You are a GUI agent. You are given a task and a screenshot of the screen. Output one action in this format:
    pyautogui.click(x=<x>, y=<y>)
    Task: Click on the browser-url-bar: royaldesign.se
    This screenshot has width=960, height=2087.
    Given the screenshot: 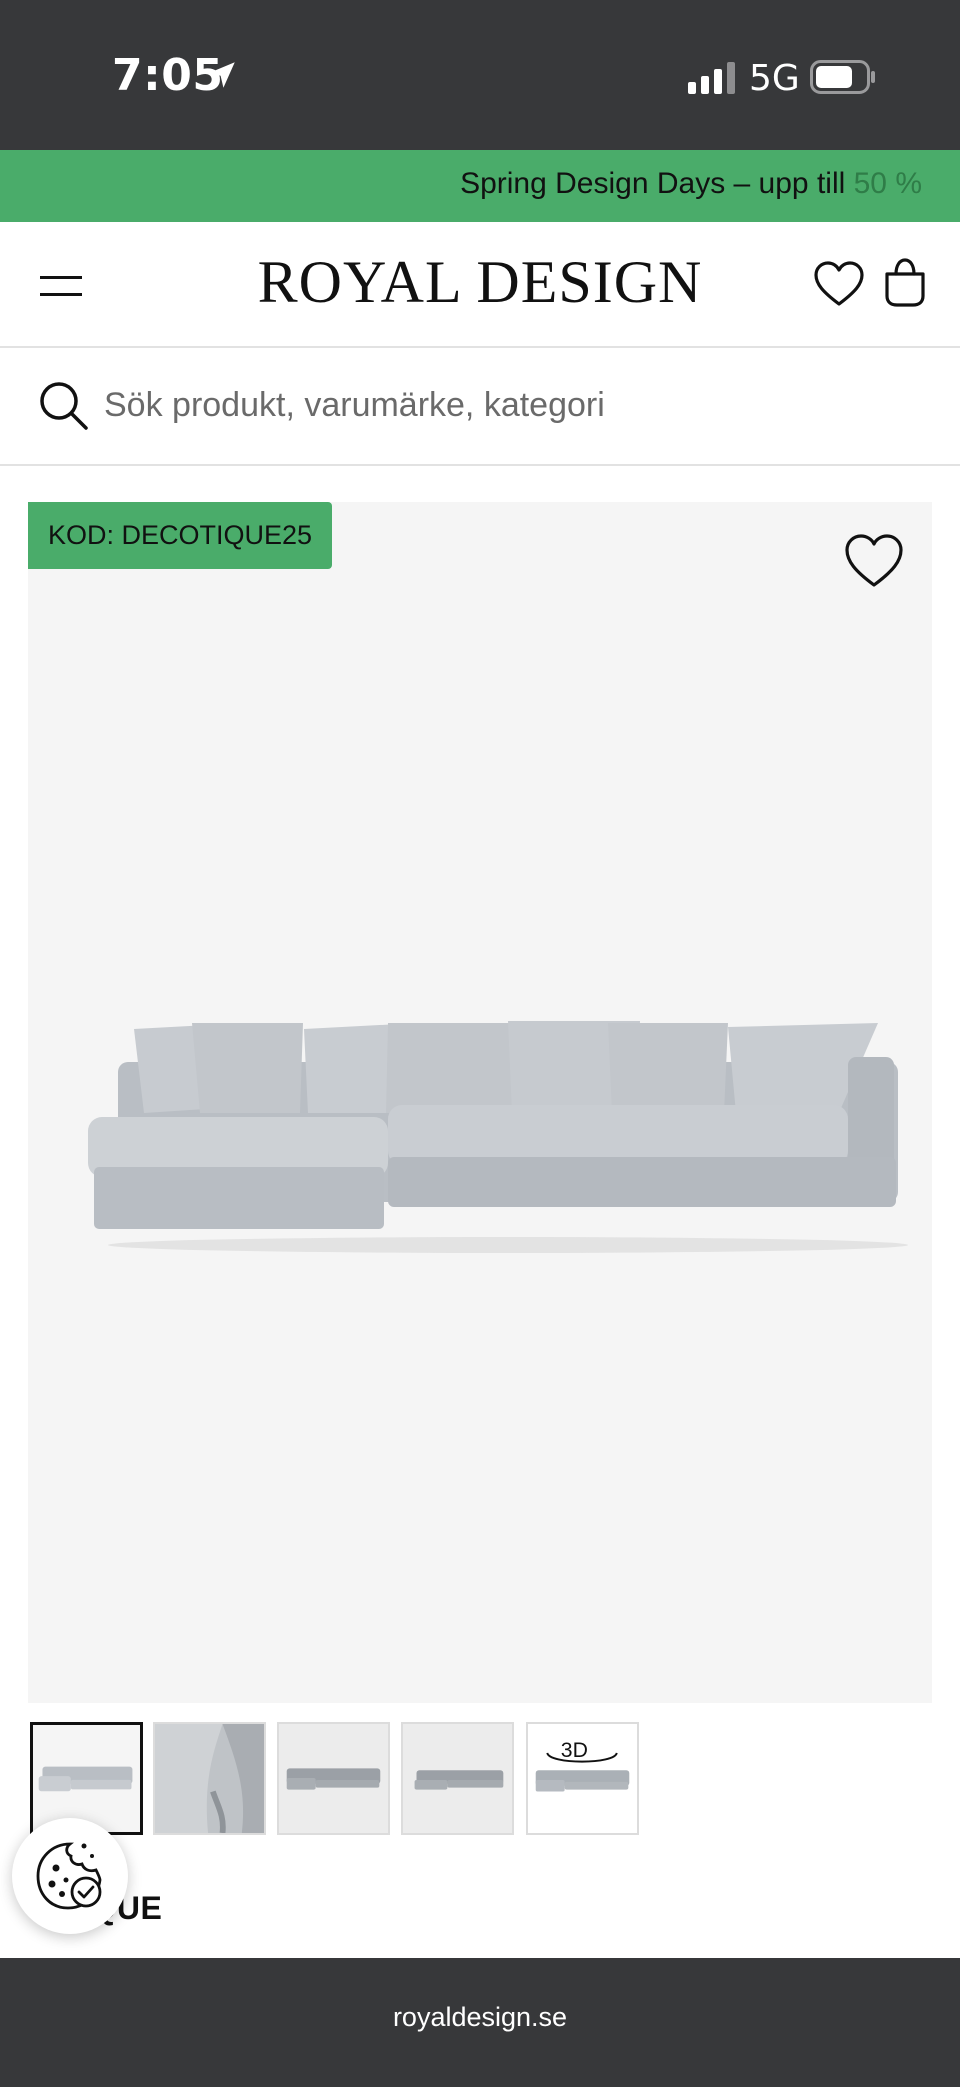 What is the action you would take?
    pyautogui.click(x=480, y=2022)
    